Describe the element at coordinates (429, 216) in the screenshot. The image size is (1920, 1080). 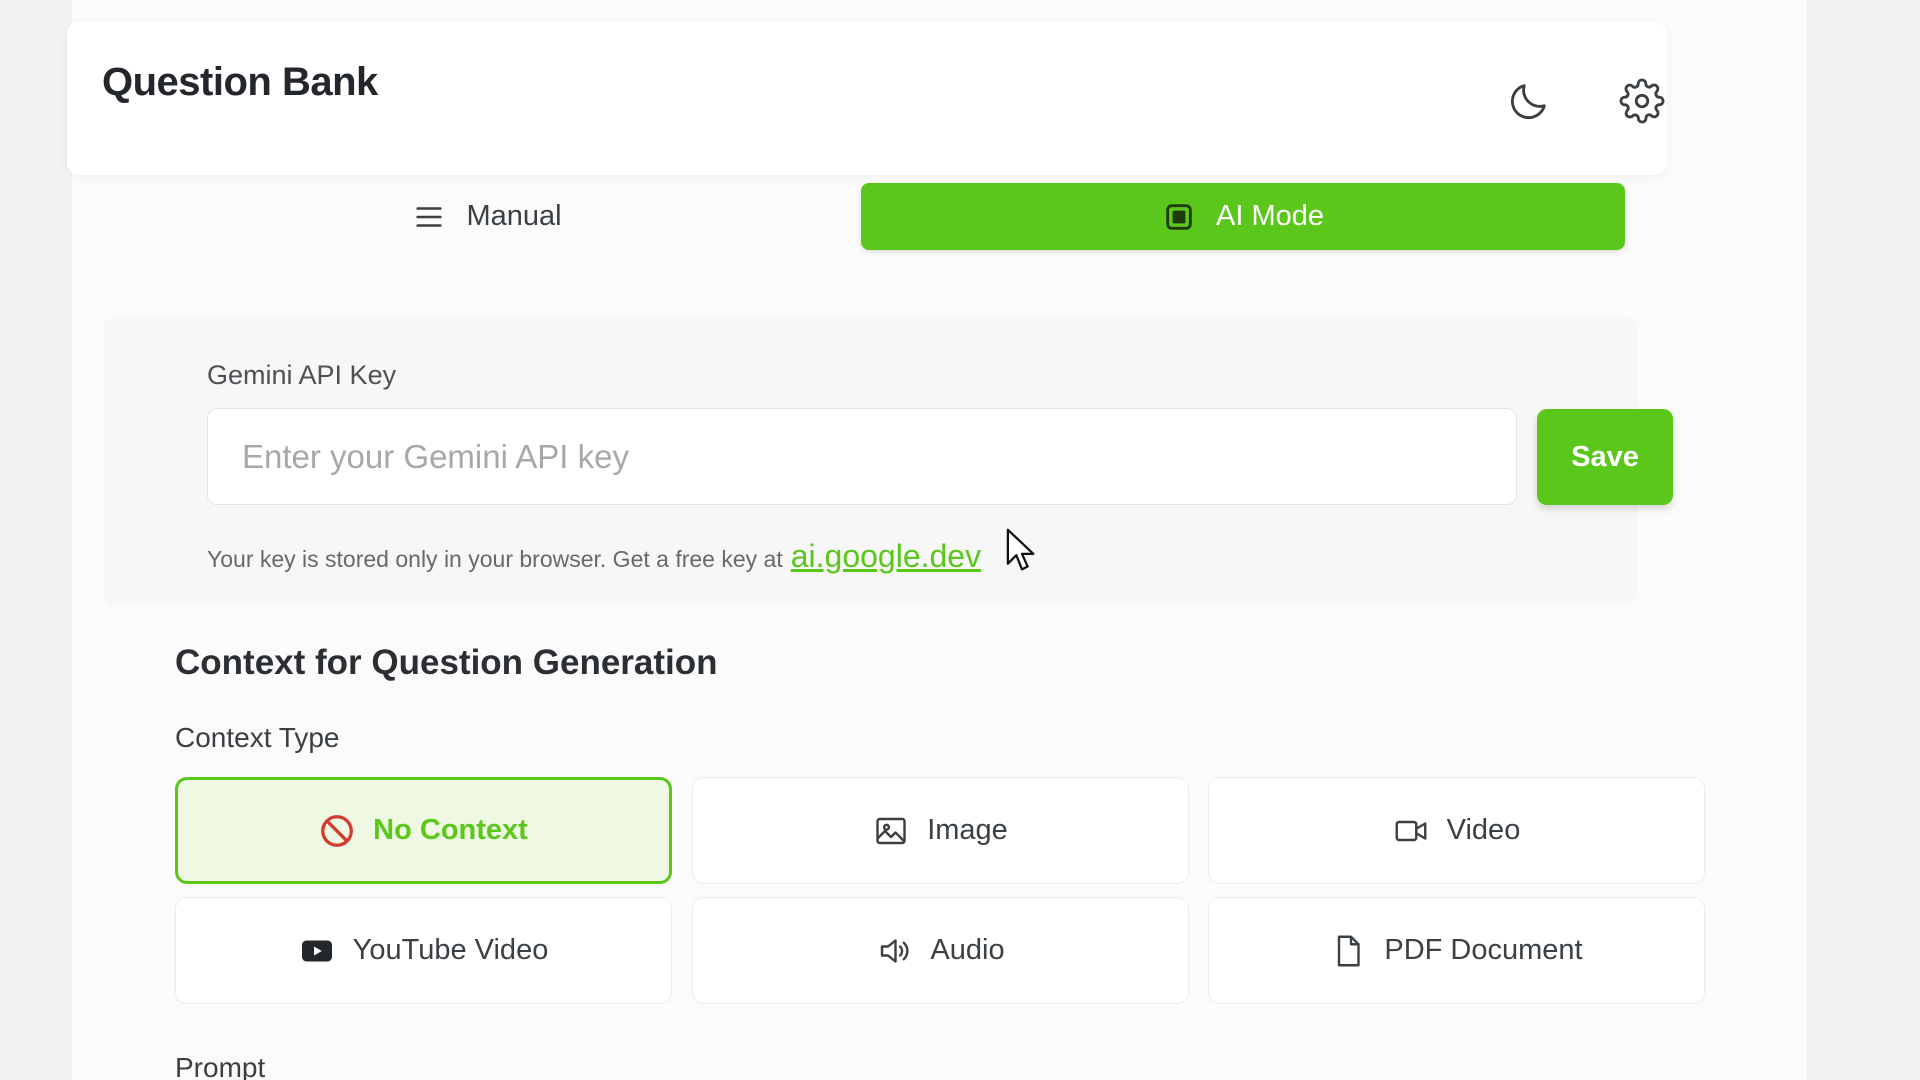
I see `menu-icon` at that location.